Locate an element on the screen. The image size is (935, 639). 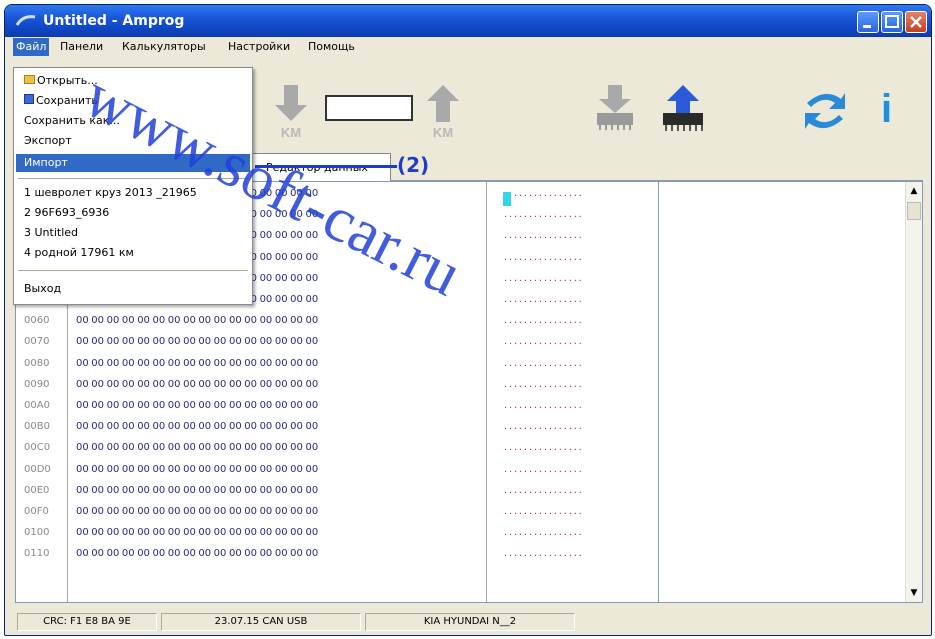
menu-help: Помощь is located at coordinates (331, 46).